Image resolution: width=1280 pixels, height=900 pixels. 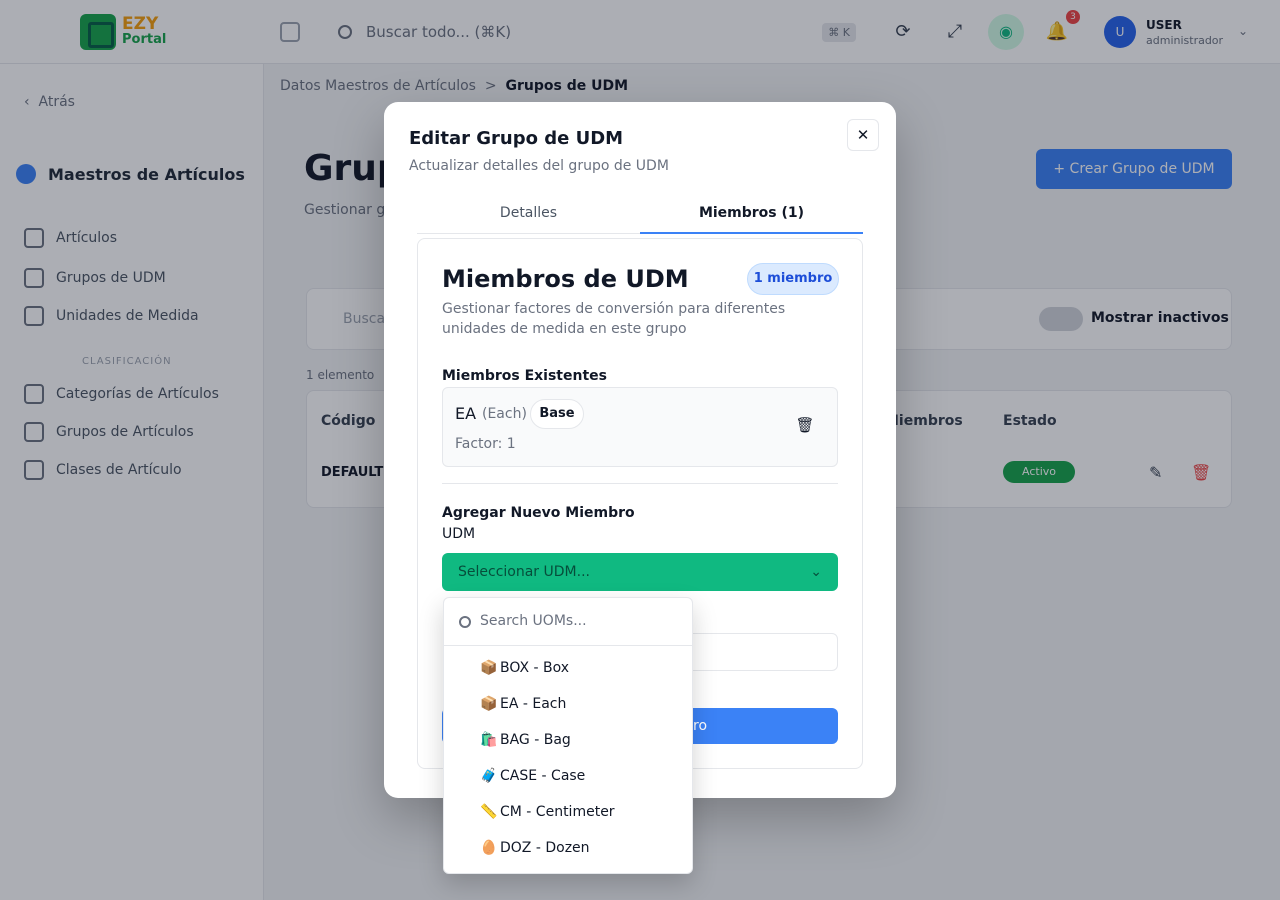 What do you see at coordinates (489, 776) in the screenshot?
I see `luggage-icon: 🧳` at bounding box center [489, 776].